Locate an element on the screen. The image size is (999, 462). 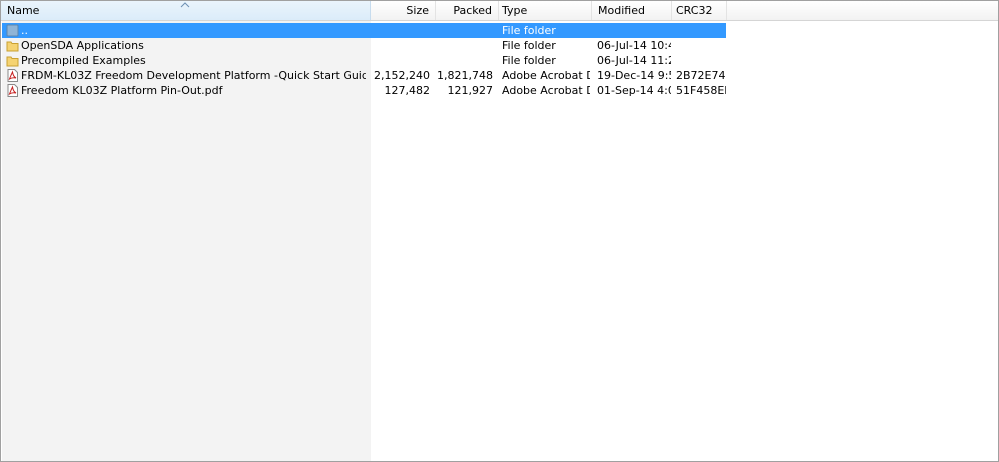
column-header-type: Type is located at coordinates (545, 10).